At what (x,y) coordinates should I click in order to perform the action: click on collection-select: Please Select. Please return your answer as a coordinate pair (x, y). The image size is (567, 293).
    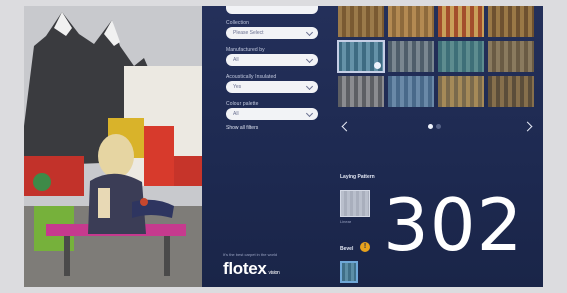
    Looking at the image, I should click on (272, 33).